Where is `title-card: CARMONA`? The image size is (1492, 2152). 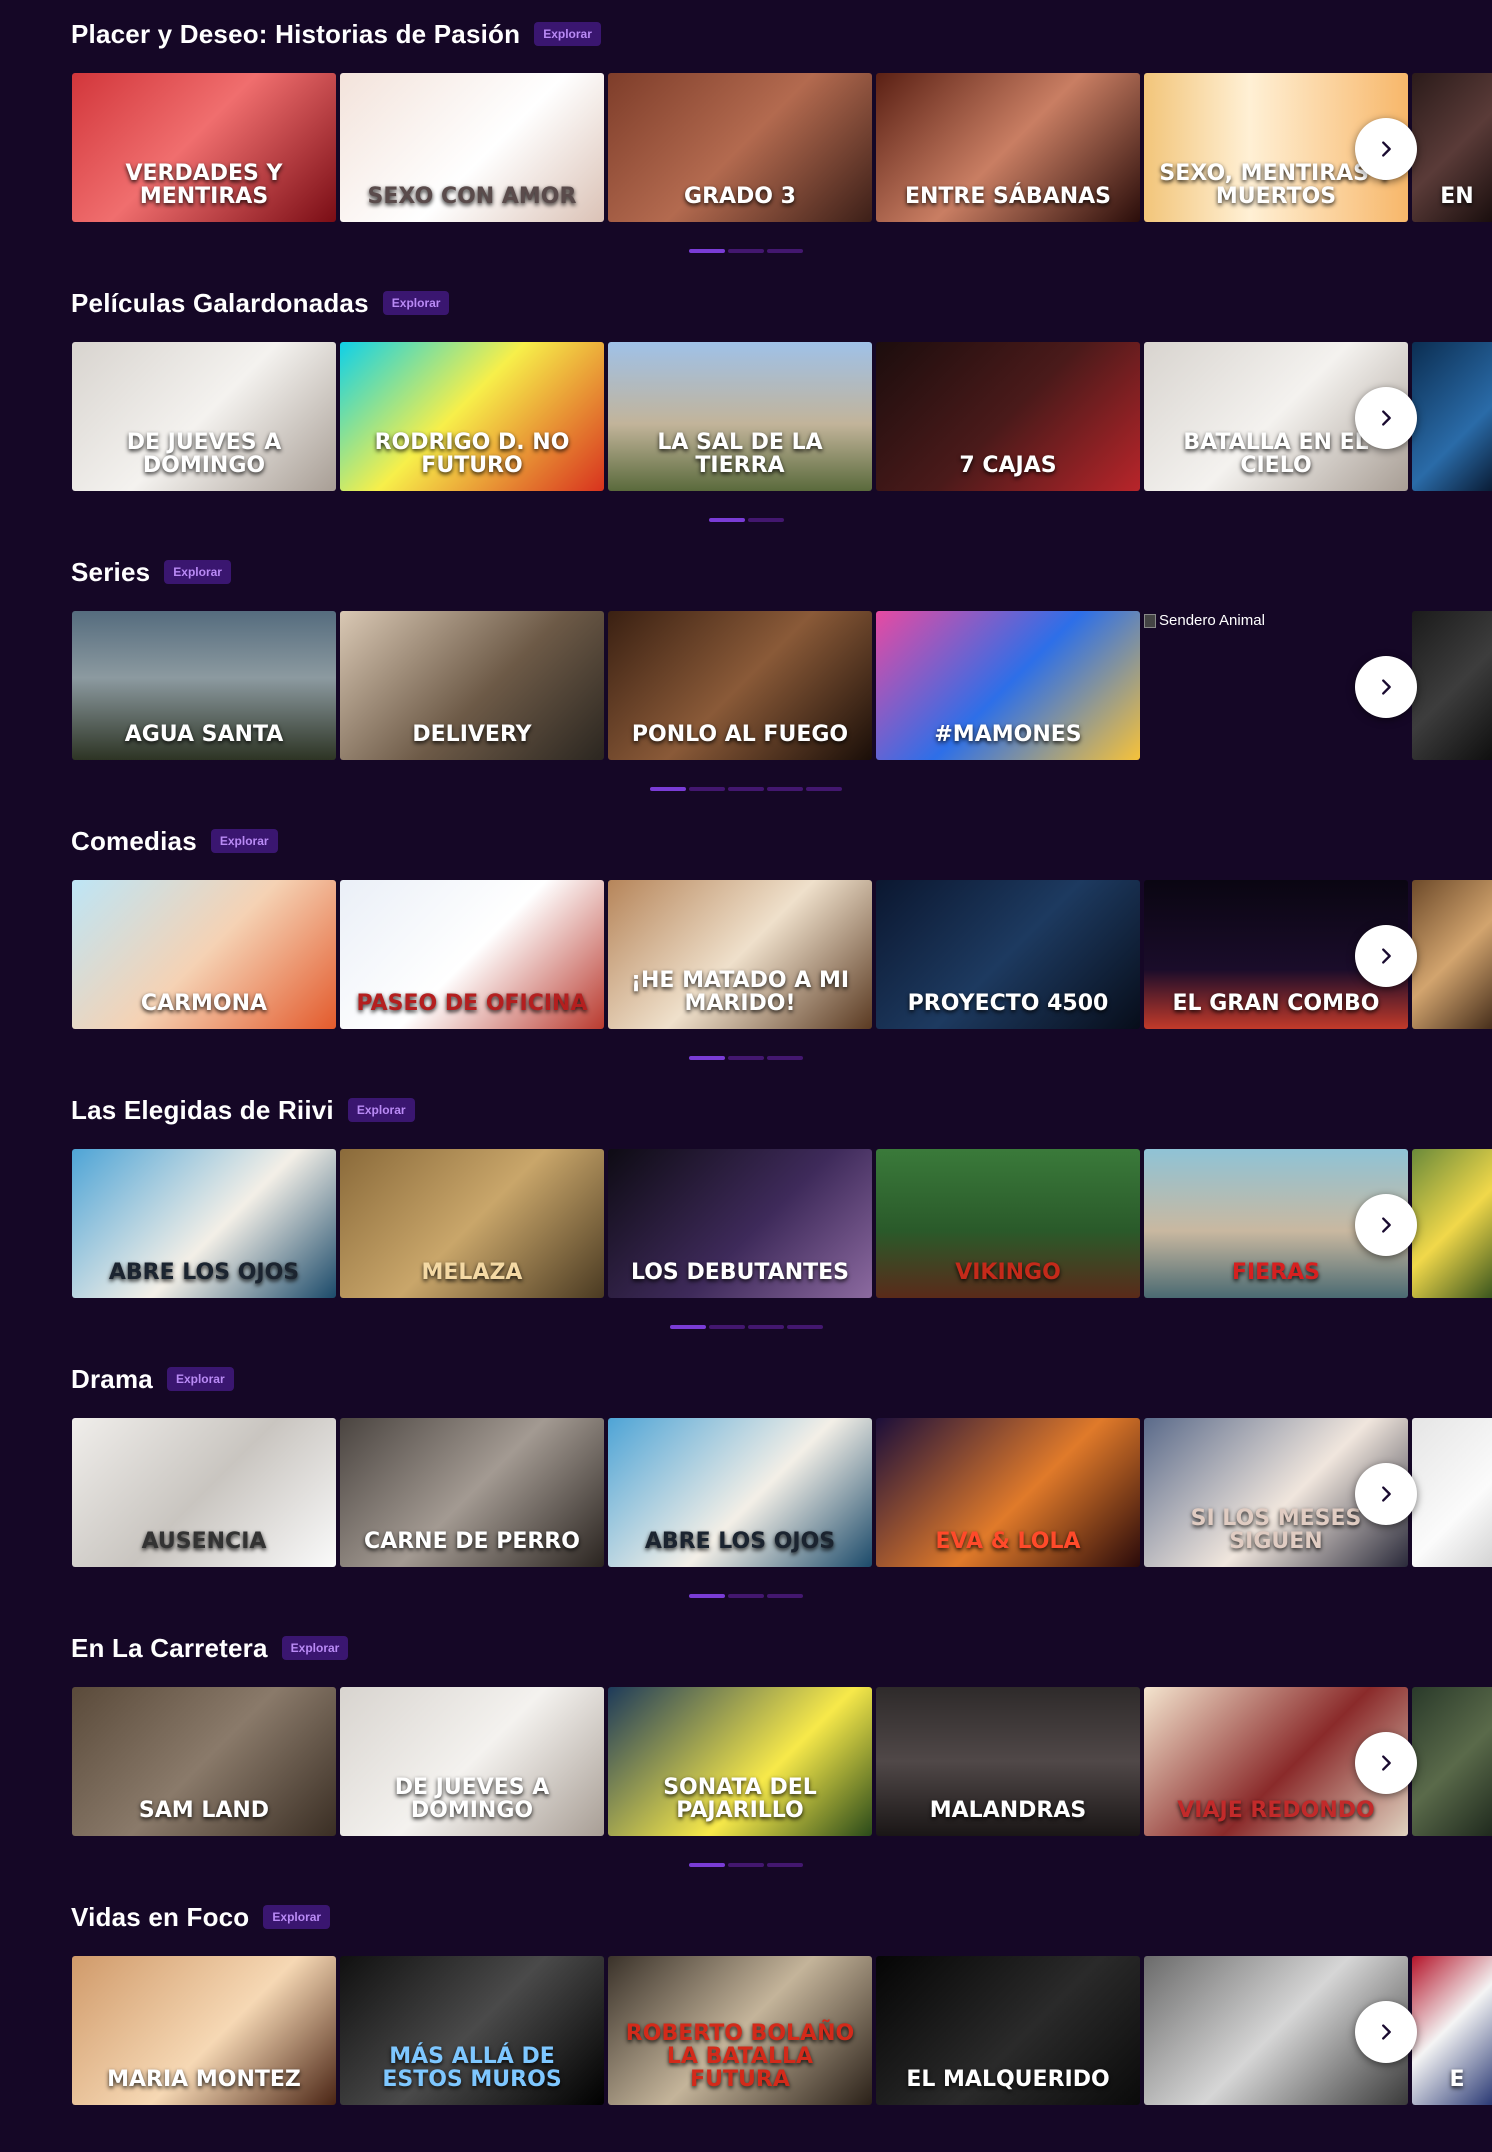 title-card: CARMONA is located at coordinates (204, 954).